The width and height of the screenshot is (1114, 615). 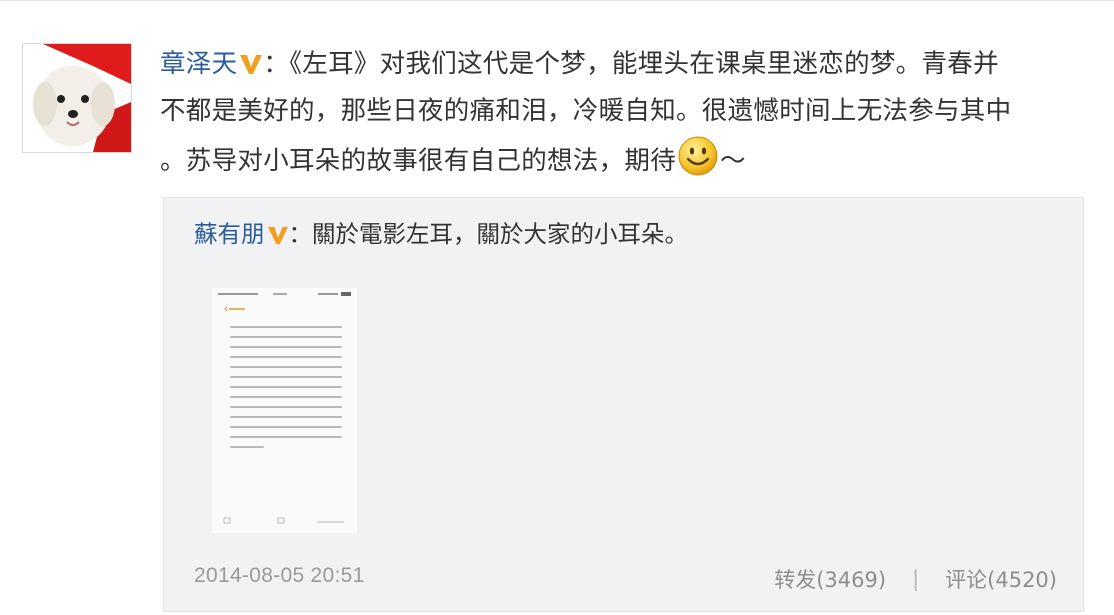 I want to click on avatar, so click(x=77, y=98).